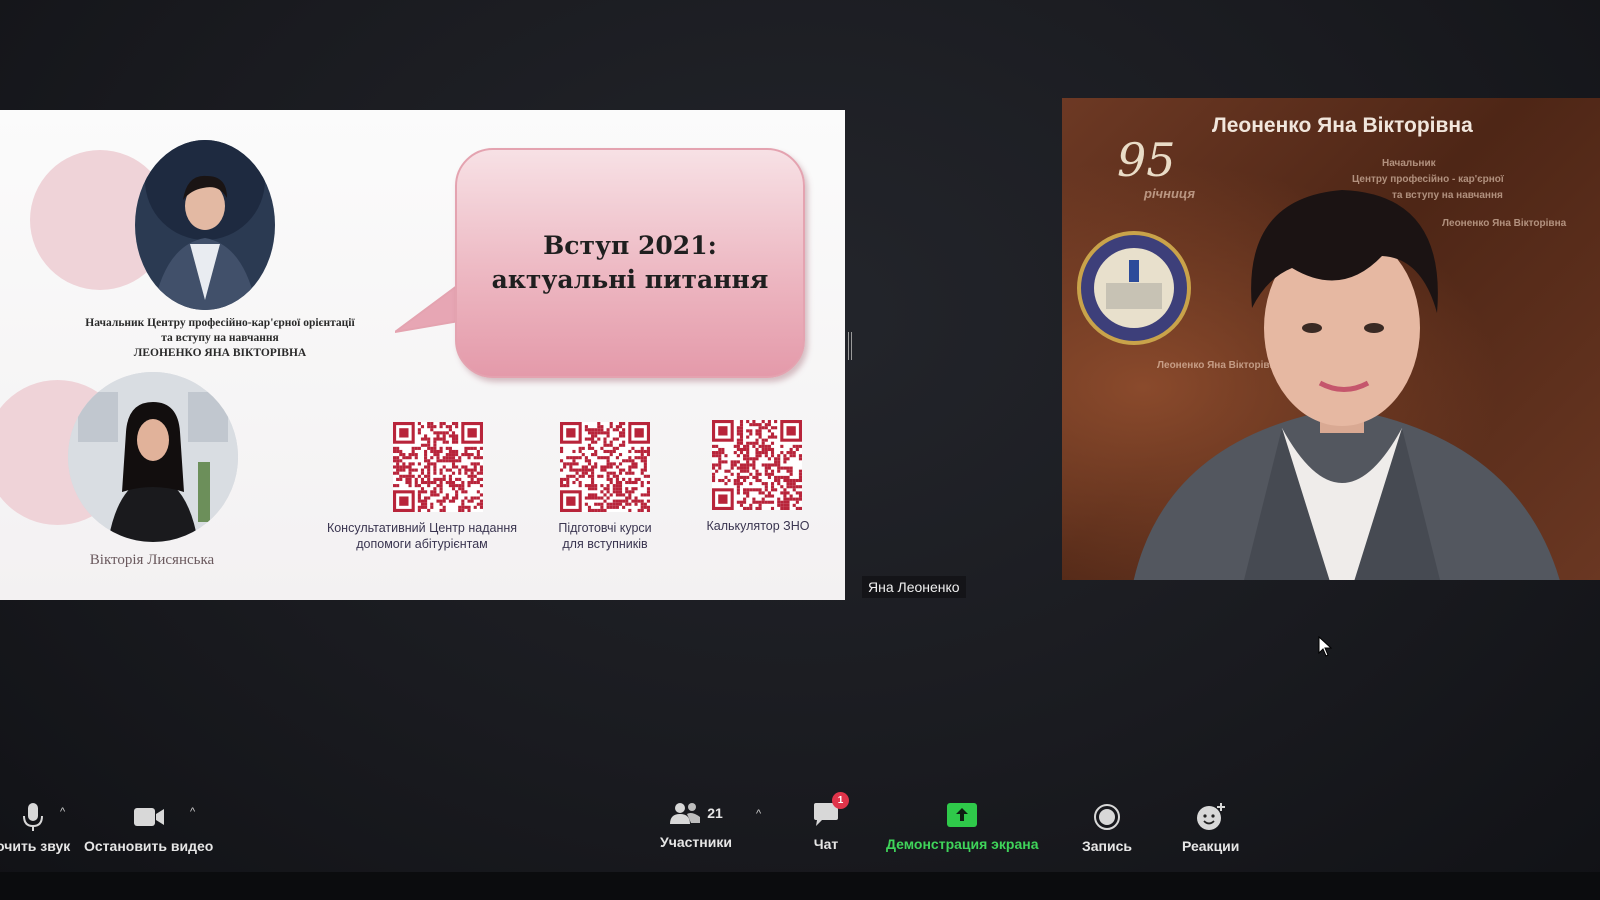 The width and height of the screenshot is (1600, 900). I want to click on share-screen-icon, so click(962, 815).